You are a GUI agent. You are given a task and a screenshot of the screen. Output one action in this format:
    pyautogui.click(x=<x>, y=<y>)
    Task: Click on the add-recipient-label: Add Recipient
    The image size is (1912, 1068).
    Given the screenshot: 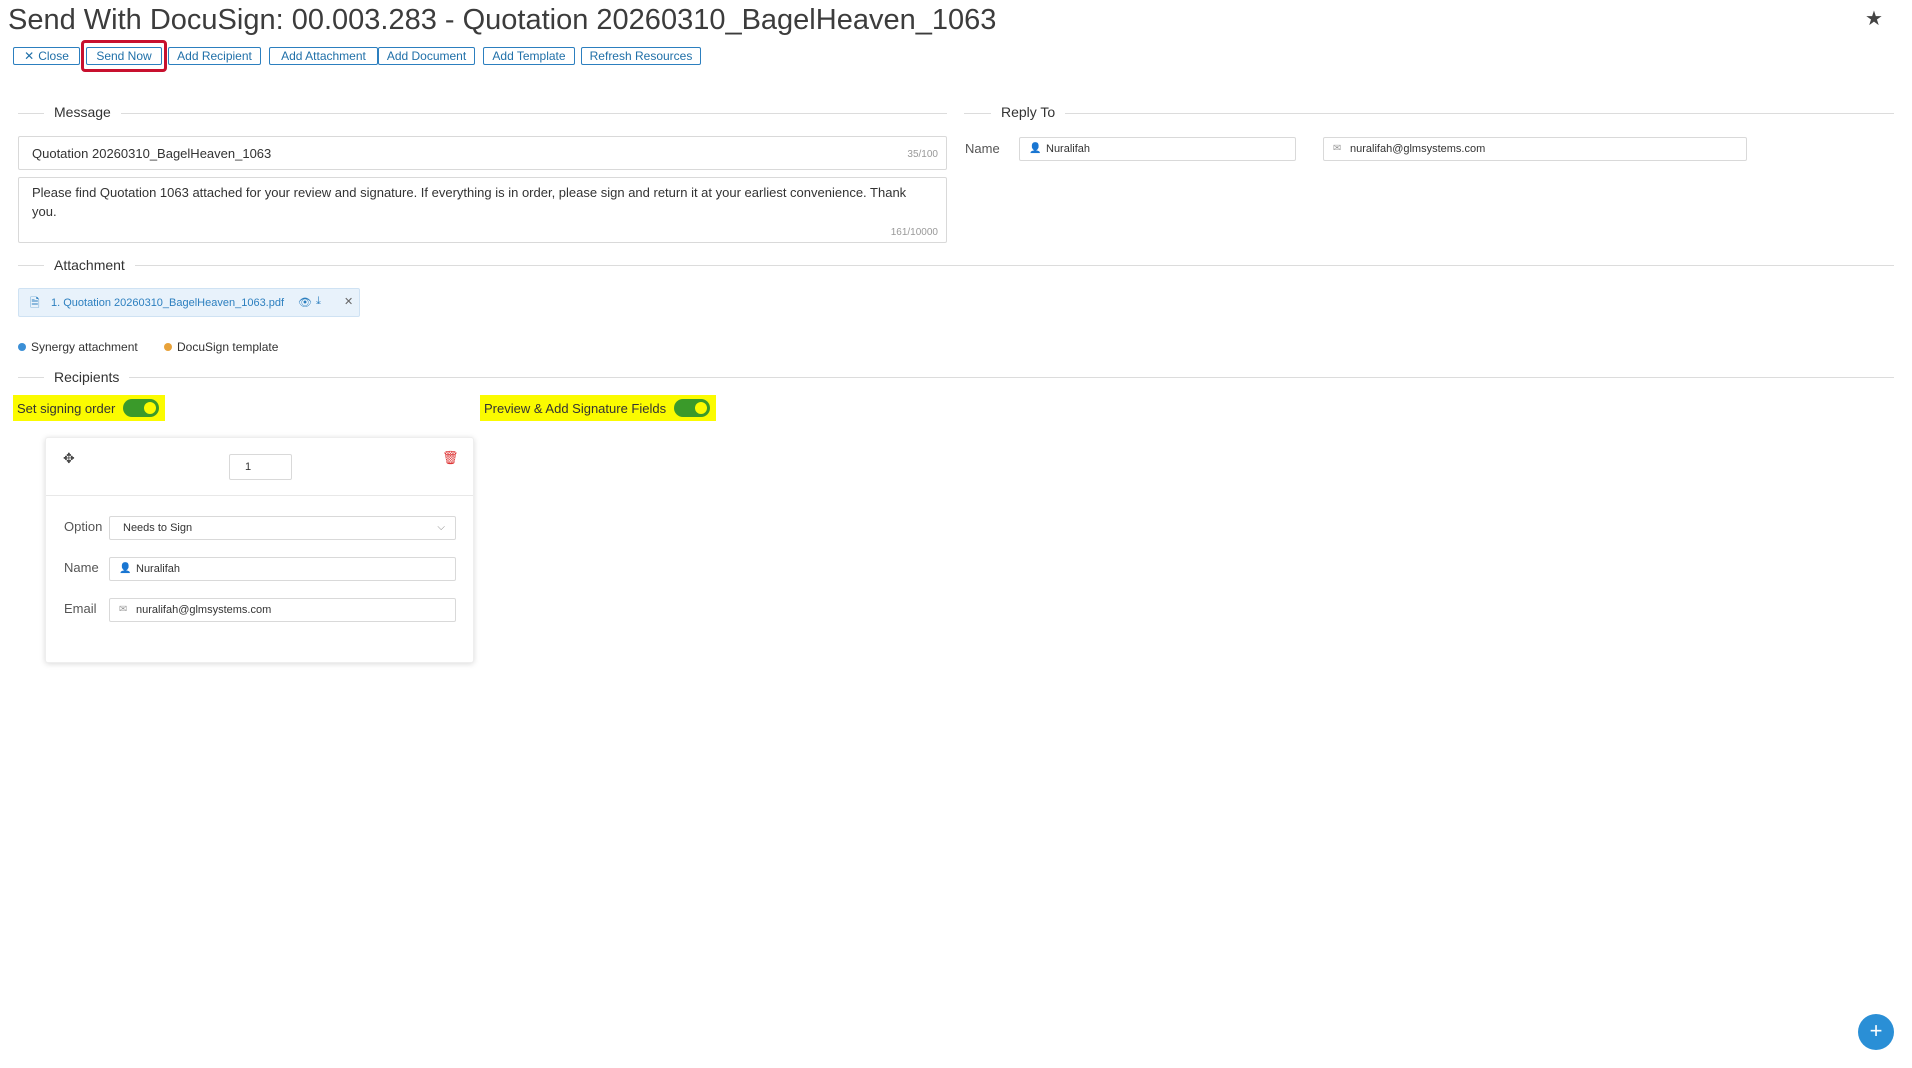 What is the action you would take?
    pyautogui.click(x=214, y=56)
    